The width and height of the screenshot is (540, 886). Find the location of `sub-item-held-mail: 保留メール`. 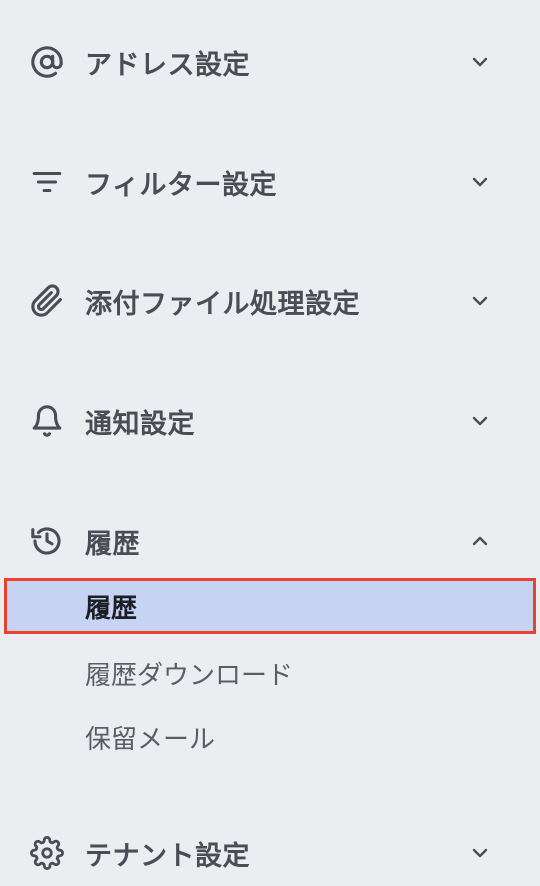

sub-item-held-mail: 保留メール is located at coordinates (270, 737).